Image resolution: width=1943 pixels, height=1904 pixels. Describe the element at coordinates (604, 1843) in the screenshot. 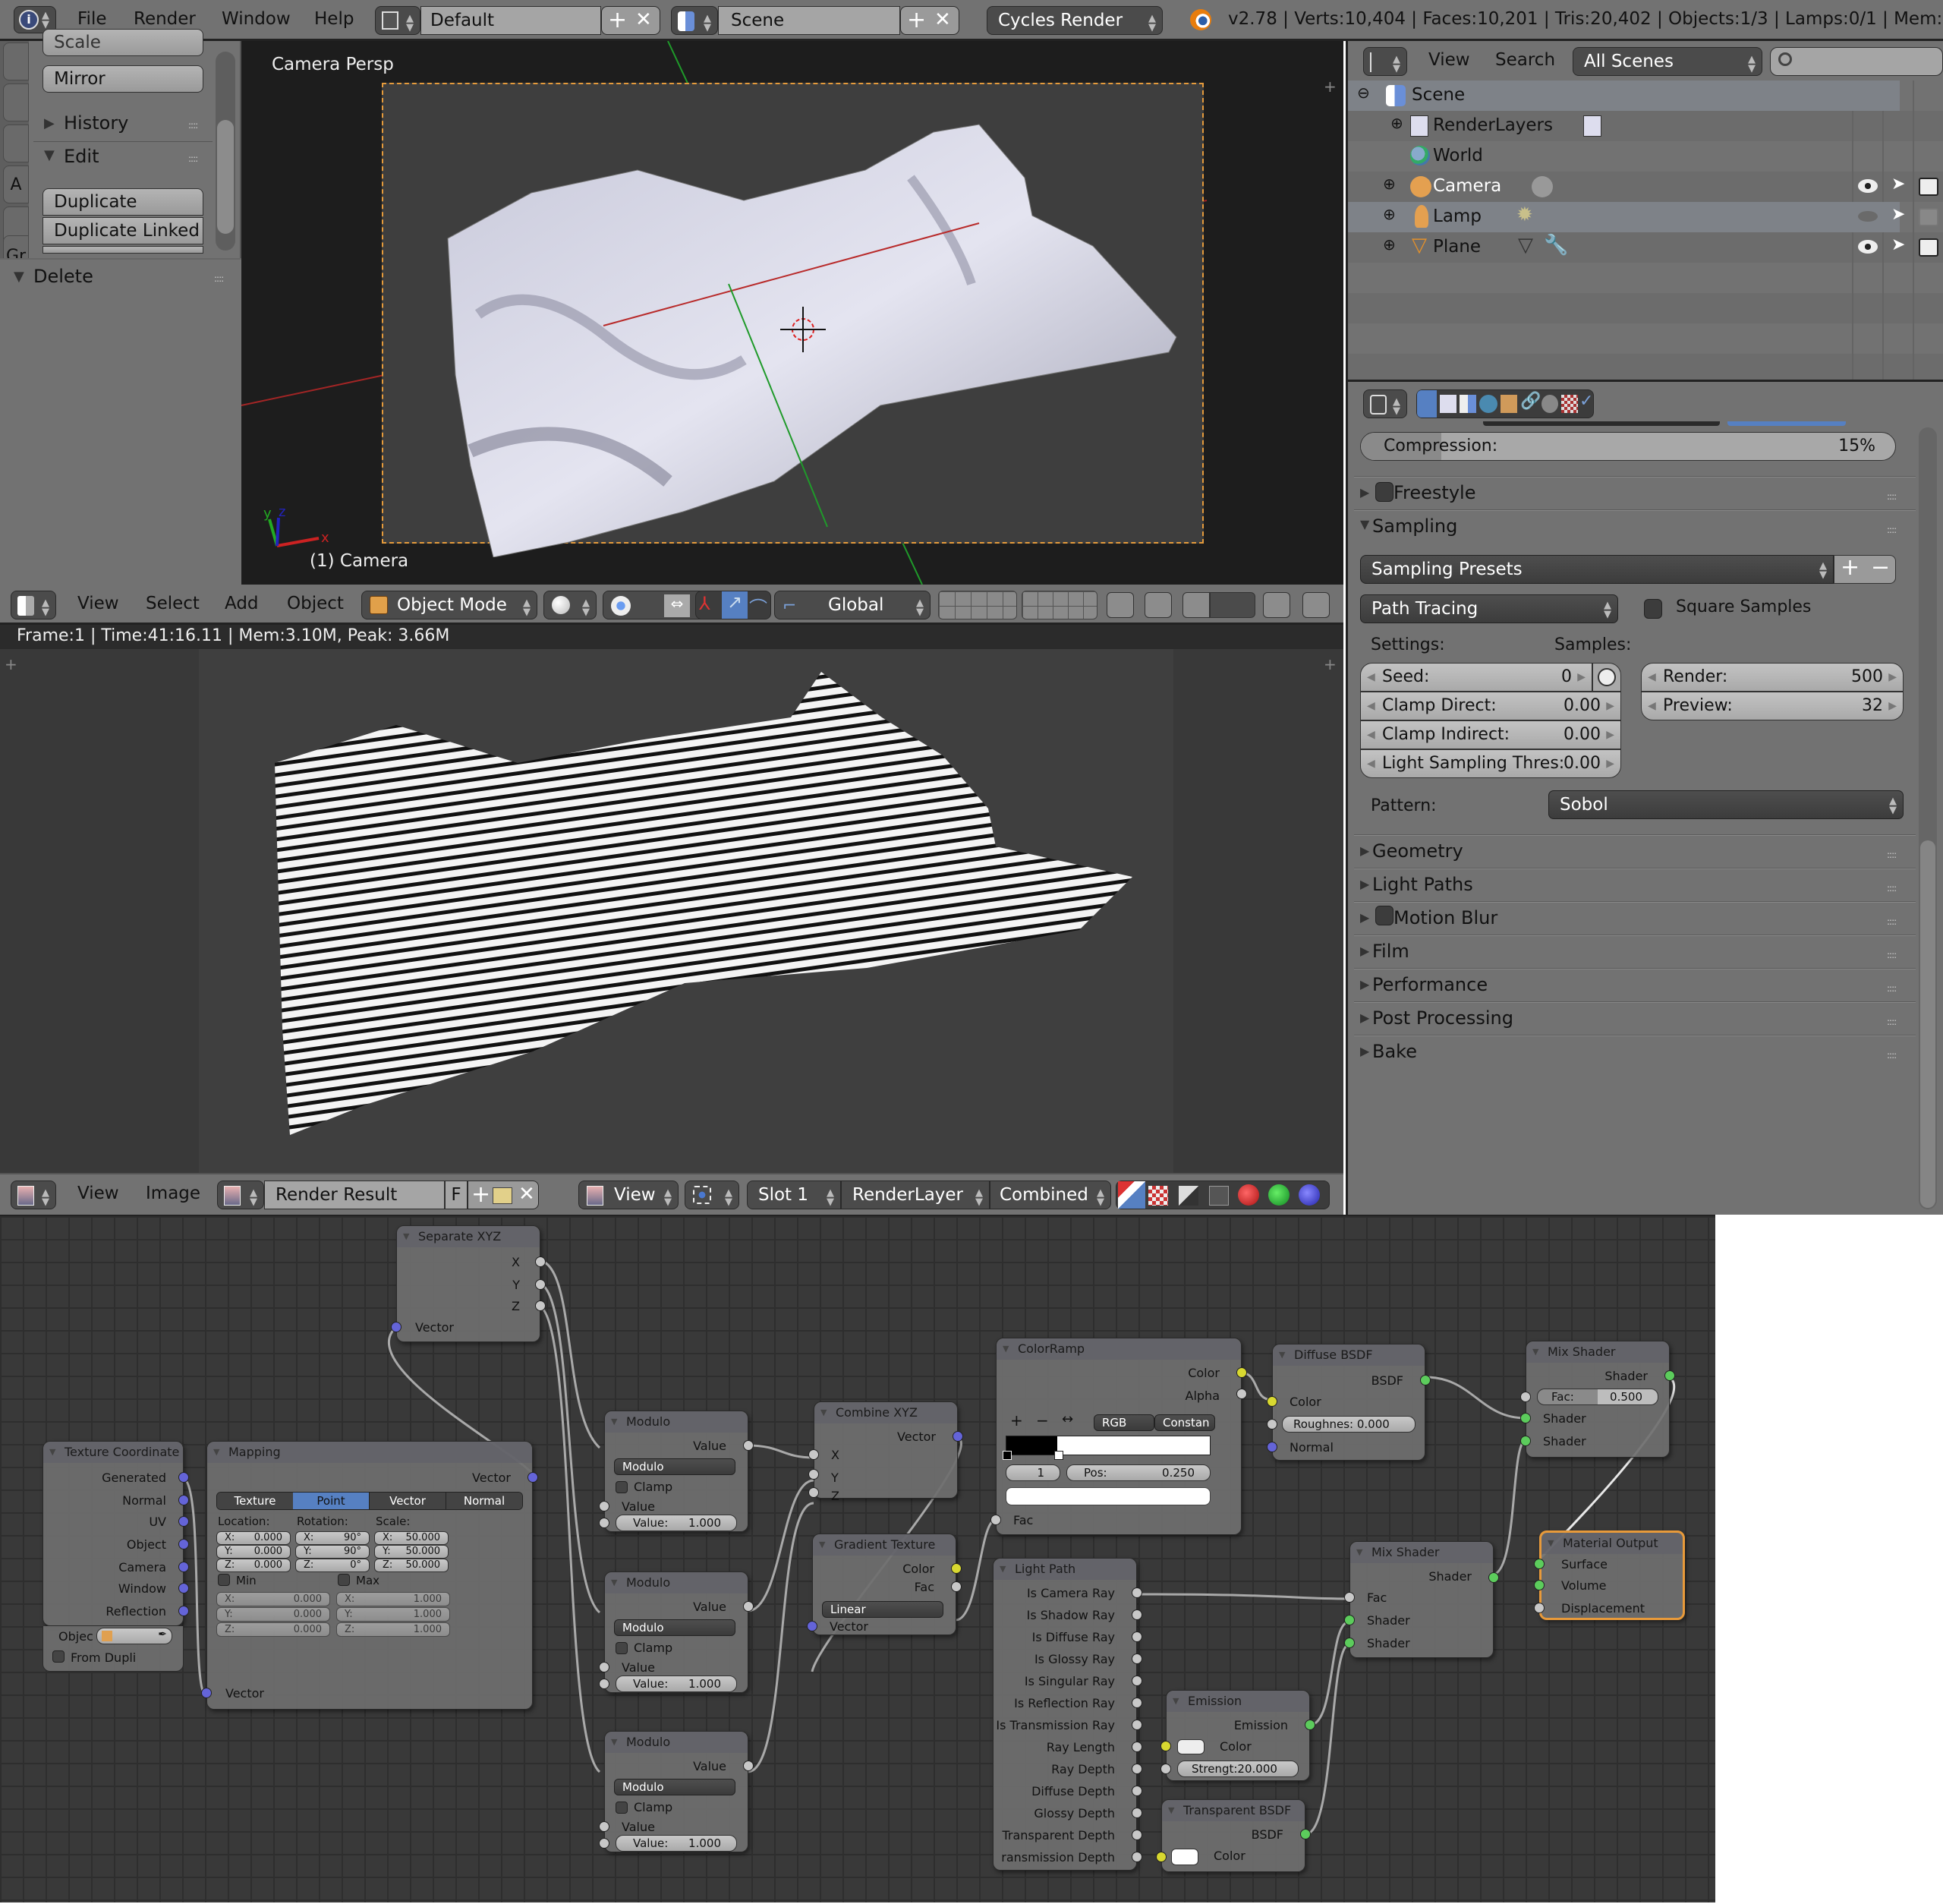

I see `socket-value2-in` at that location.